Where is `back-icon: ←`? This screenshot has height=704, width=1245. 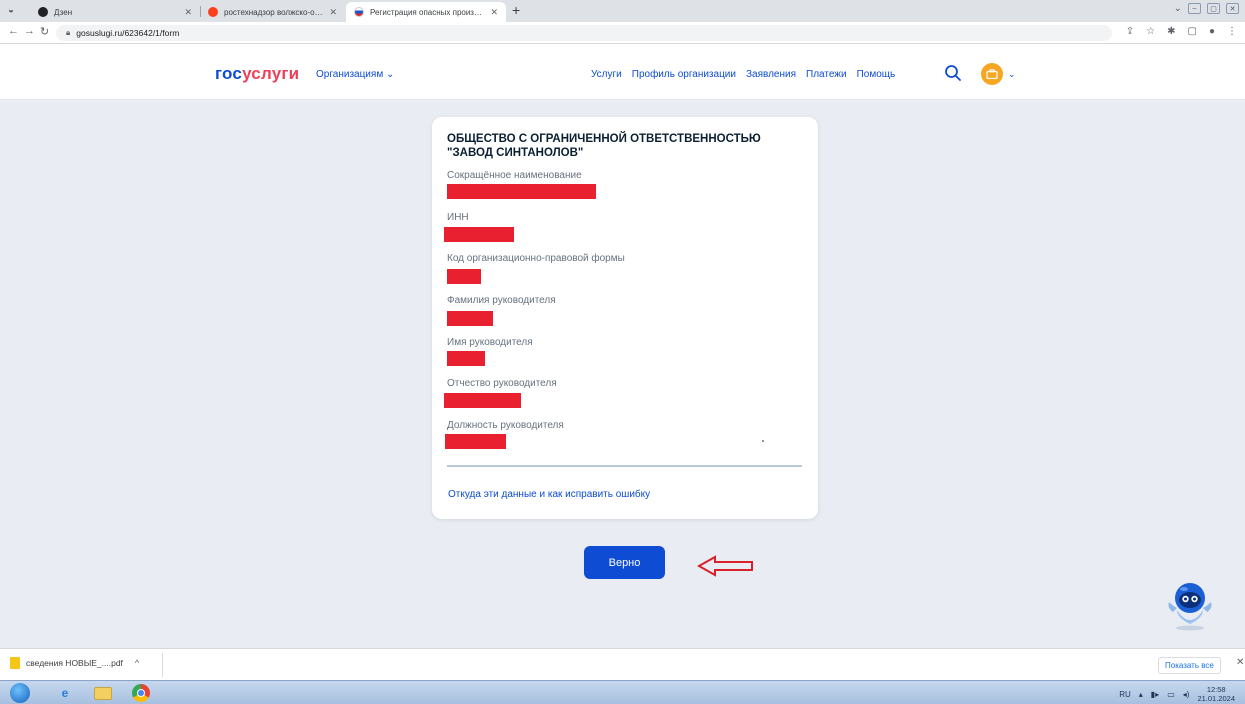 back-icon: ← is located at coordinates (13, 31).